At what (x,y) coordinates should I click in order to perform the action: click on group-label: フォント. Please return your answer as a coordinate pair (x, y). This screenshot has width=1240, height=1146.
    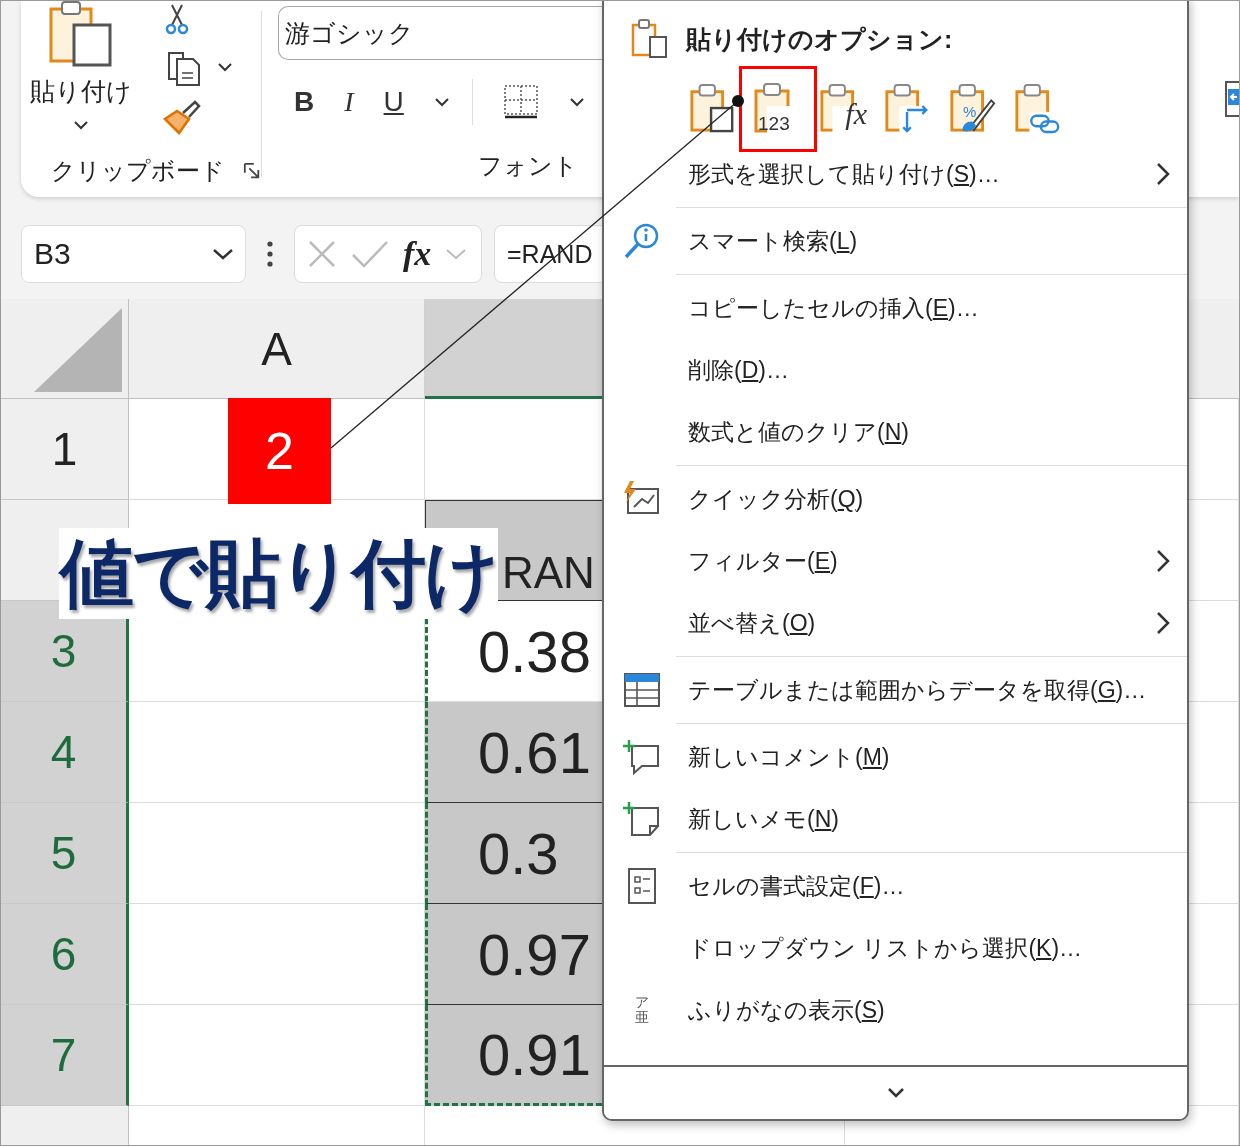
    Looking at the image, I should click on (528, 166).